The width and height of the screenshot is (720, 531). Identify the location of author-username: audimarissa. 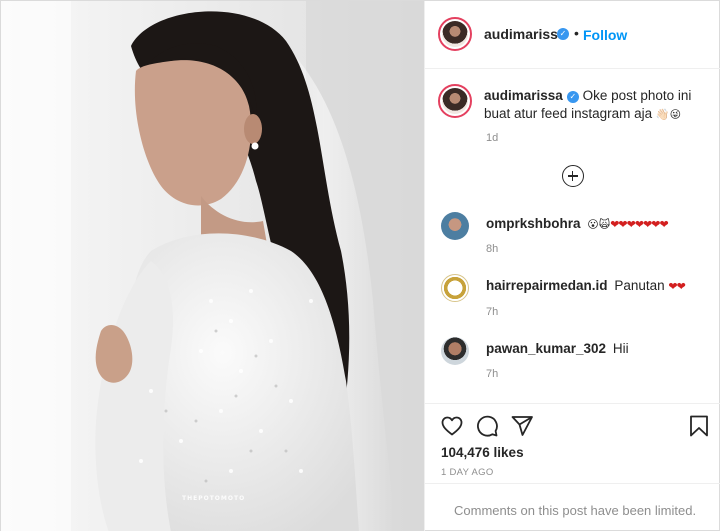
(525, 34).